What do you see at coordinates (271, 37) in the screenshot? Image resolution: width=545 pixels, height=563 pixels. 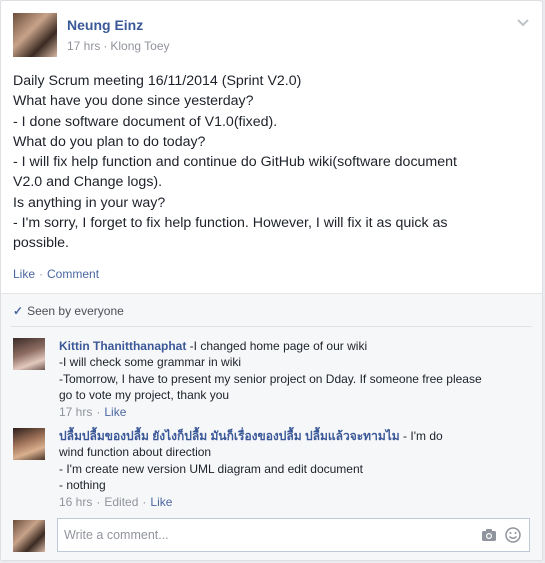 I see `post-header: Neung Einz 17 hrs · Klong Toey` at bounding box center [271, 37].